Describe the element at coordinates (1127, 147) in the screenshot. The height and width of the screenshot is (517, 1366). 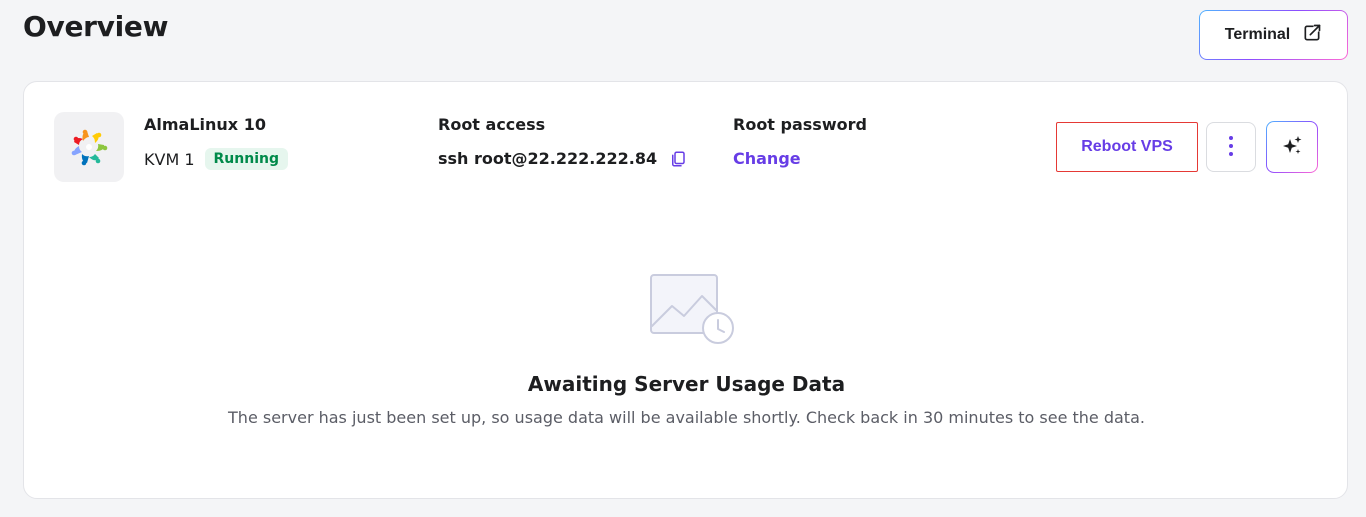
I see `reboot-vps-button: Reboot VPS` at that location.